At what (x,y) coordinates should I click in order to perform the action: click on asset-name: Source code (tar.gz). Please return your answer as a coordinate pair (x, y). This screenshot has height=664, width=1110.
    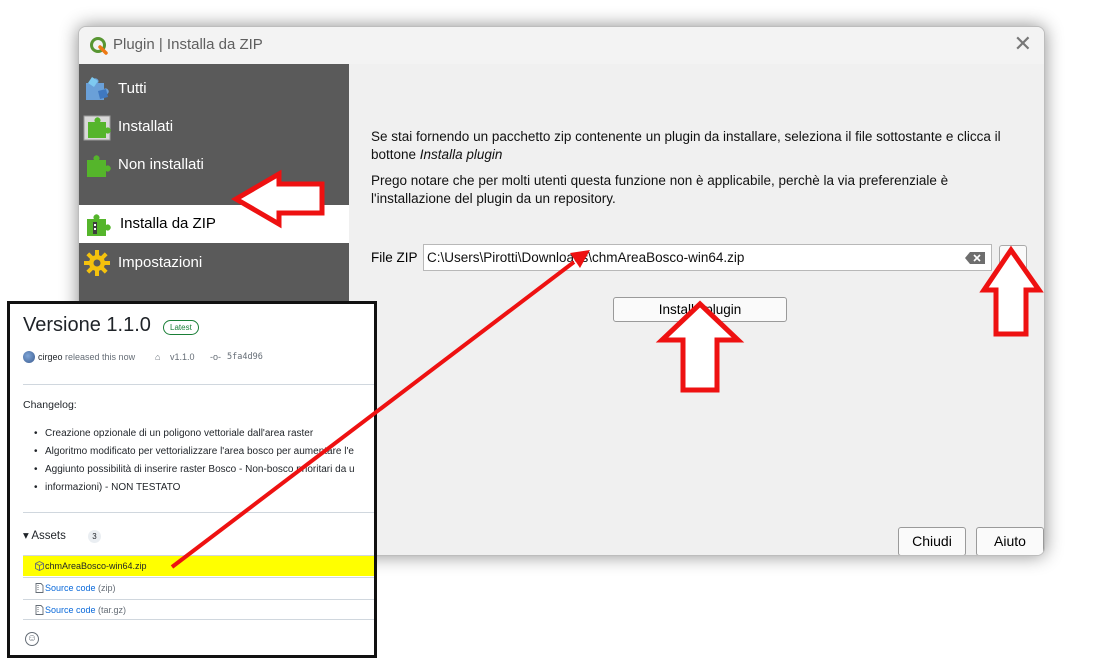
    Looking at the image, I should click on (85, 610).